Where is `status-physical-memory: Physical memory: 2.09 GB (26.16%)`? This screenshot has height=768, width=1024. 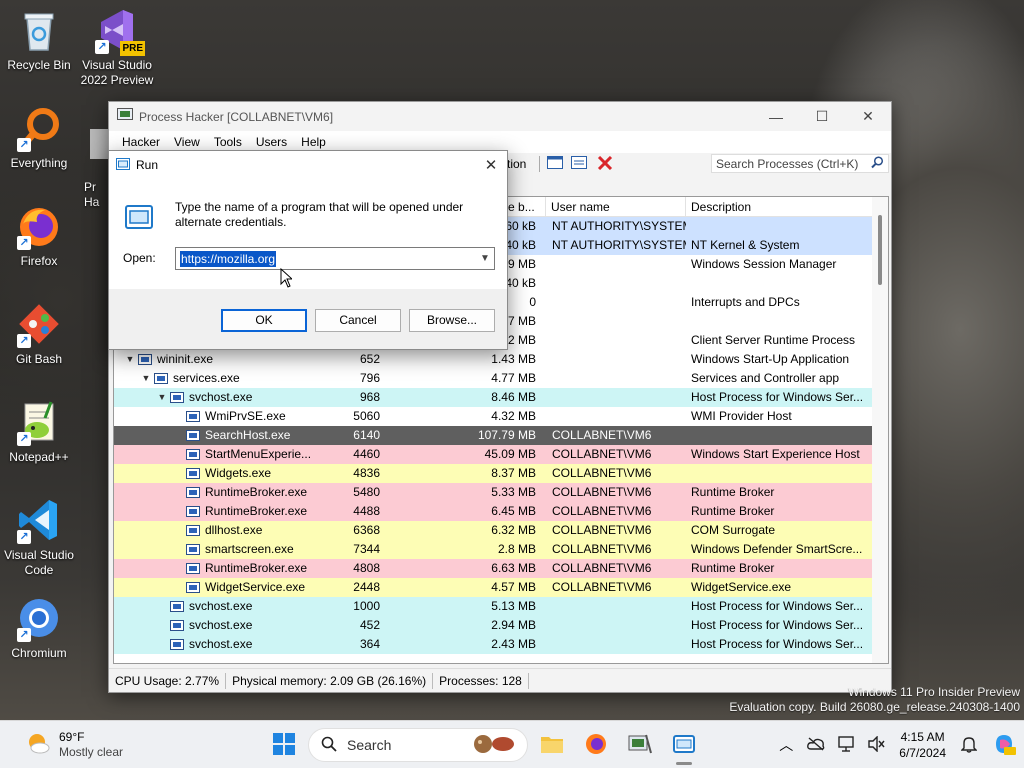
status-physical-memory: Physical memory: 2.09 GB (26.16%) is located at coordinates (330, 680).